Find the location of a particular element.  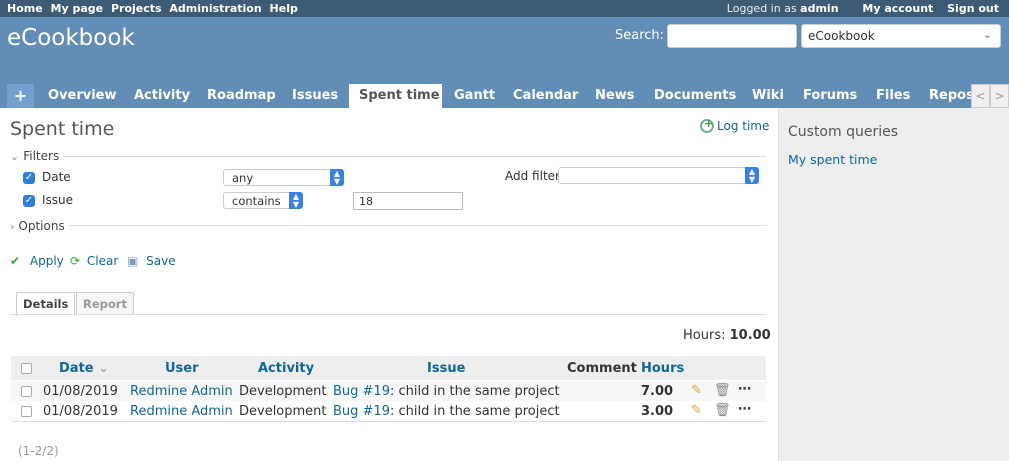

tab-roadmap: Roadmap is located at coordinates (241, 96).